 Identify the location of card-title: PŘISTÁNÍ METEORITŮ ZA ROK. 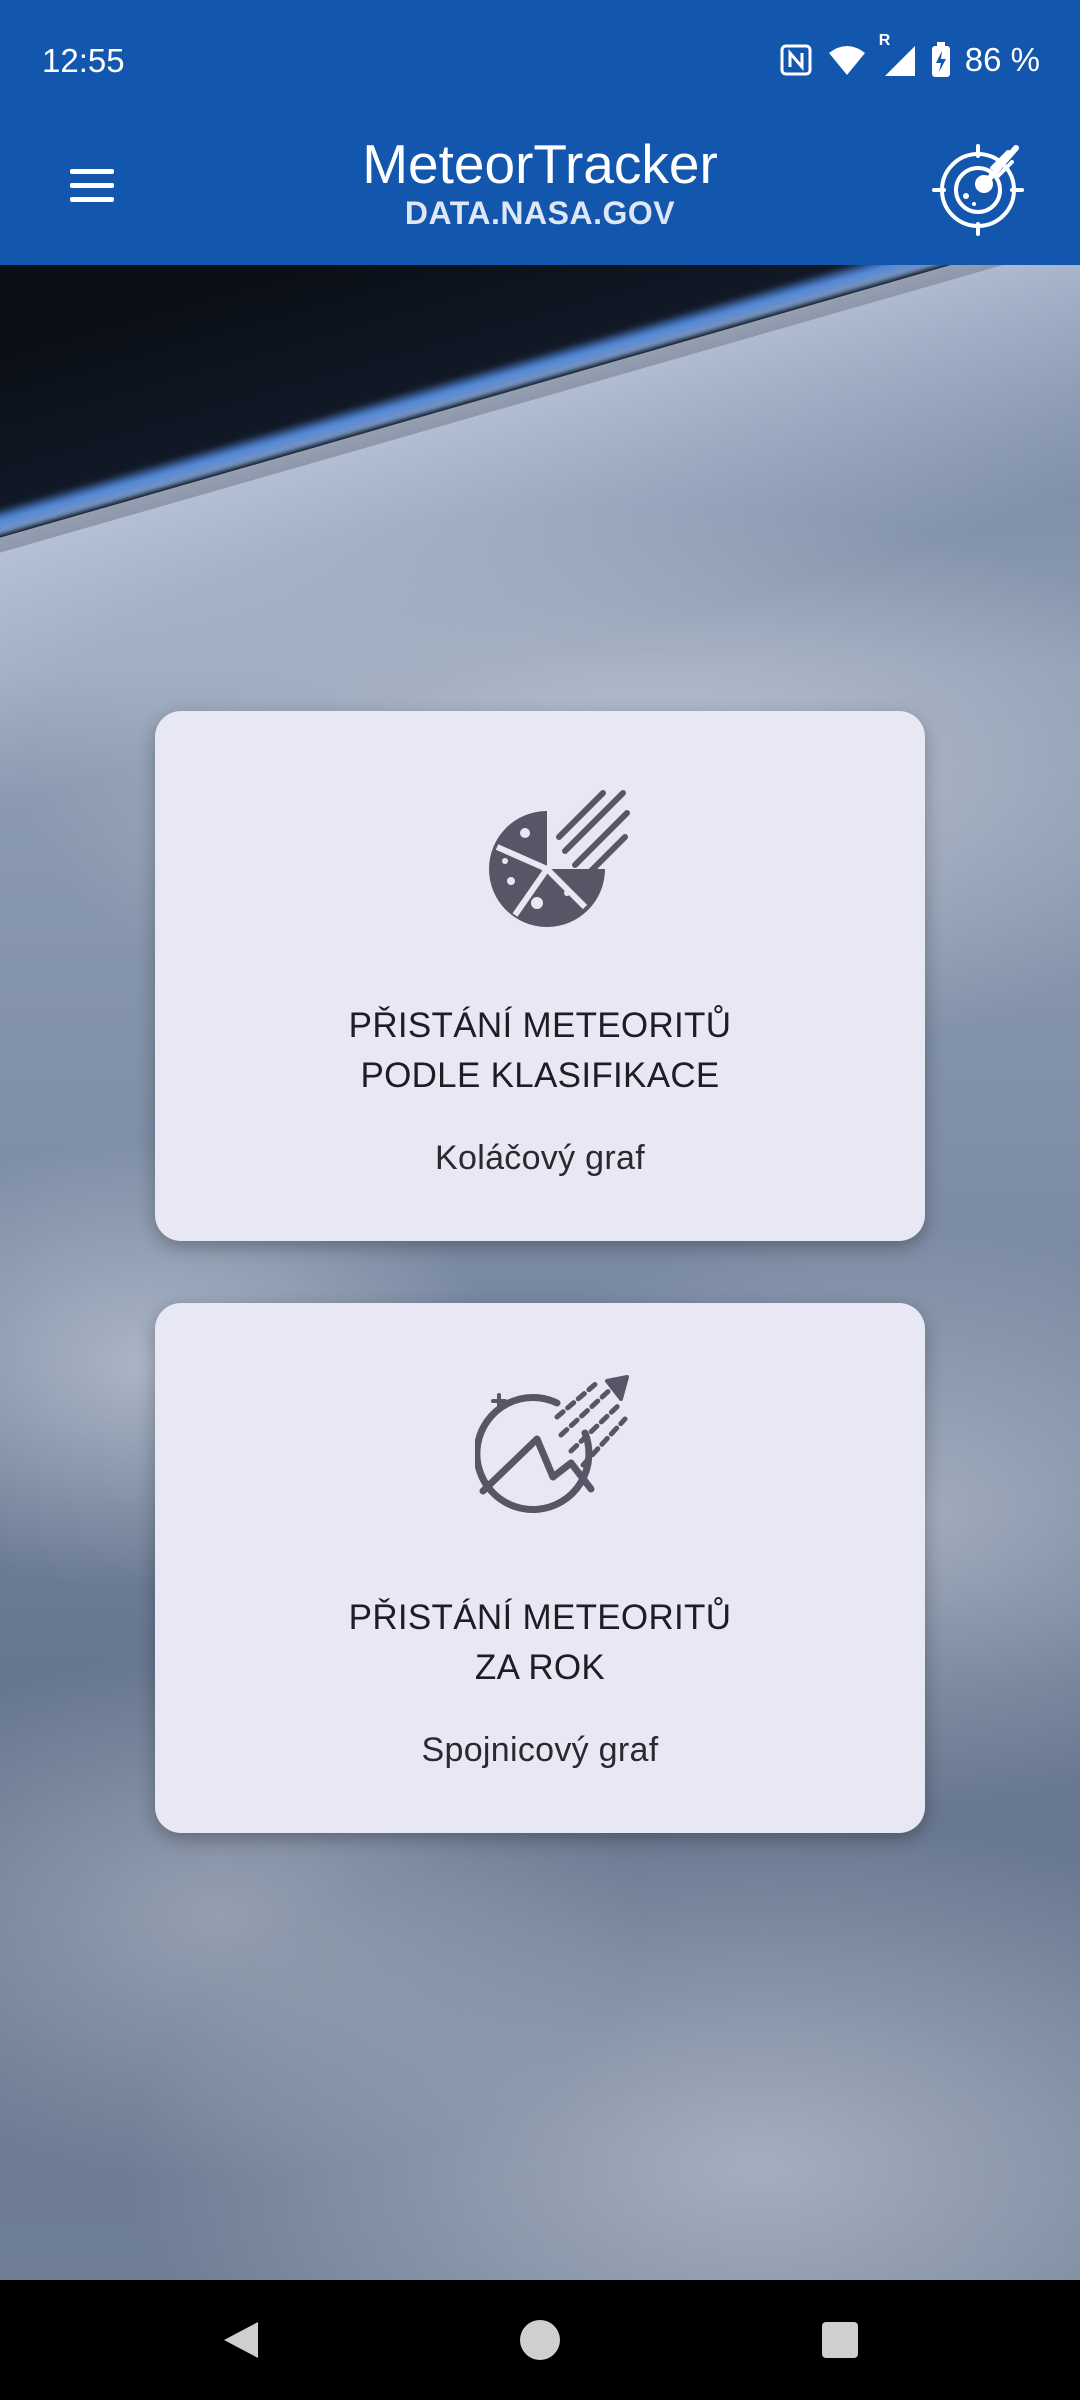
(540, 1643).